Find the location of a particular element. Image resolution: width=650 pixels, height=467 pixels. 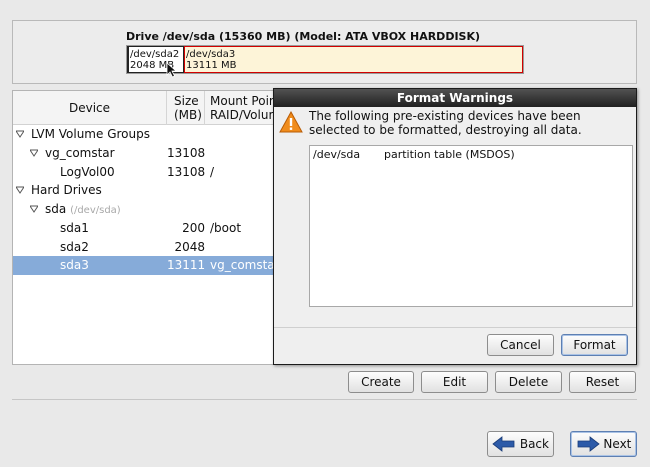

back-button: Back is located at coordinates (520, 444).